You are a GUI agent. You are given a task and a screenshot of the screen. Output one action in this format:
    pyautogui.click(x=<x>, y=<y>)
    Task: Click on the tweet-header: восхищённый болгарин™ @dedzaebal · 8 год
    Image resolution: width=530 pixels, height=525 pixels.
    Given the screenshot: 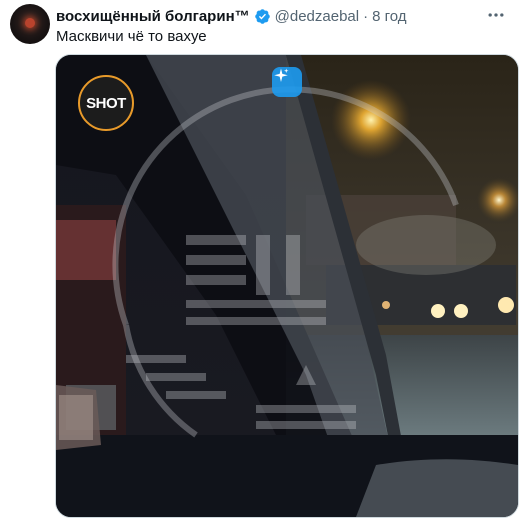 What is the action you would take?
    pyautogui.click(x=231, y=16)
    